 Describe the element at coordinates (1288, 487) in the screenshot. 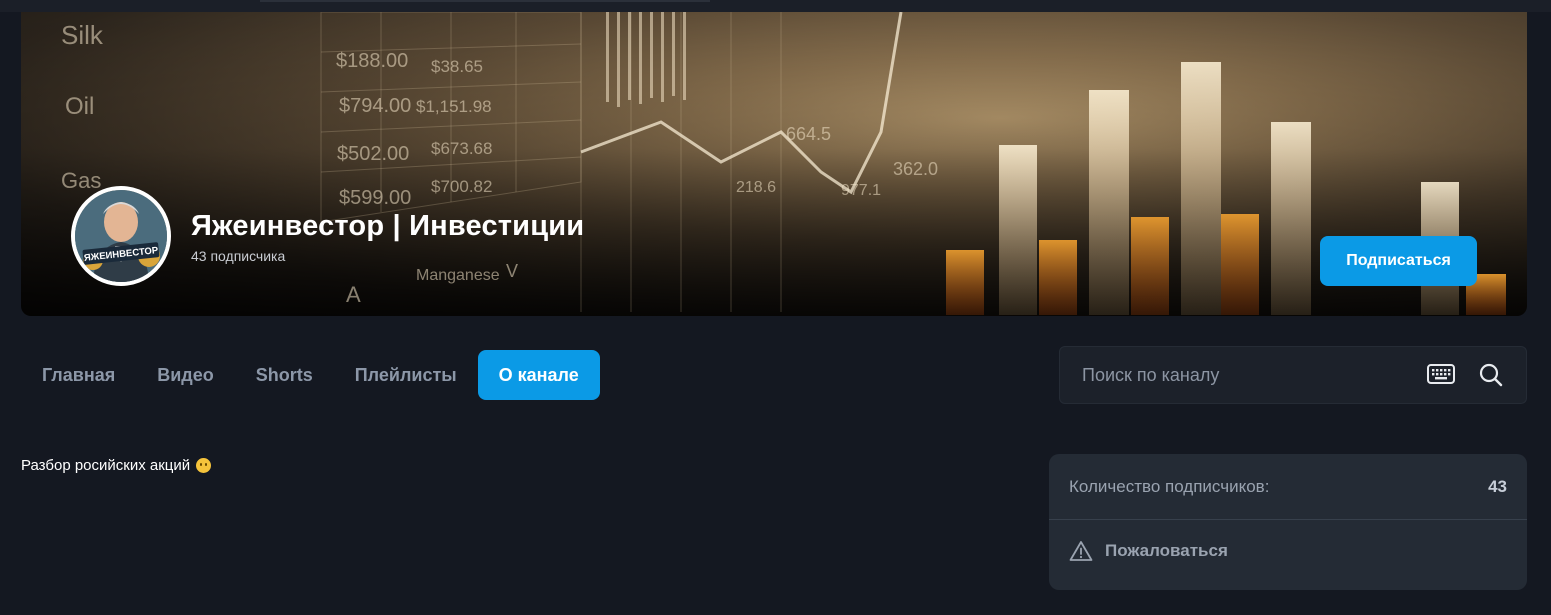

I see `subscribers-row: Количество подписчиков: 43` at that location.